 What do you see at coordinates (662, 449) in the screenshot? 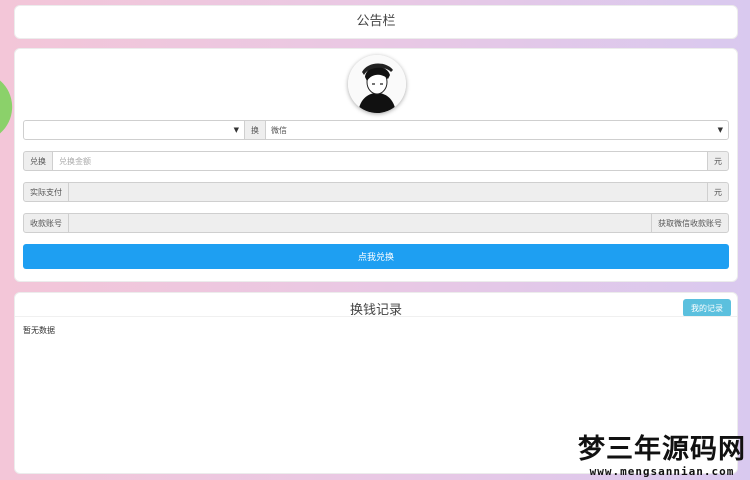
I see `watermark-title: 梦三年源码网` at bounding box center [662, 449].